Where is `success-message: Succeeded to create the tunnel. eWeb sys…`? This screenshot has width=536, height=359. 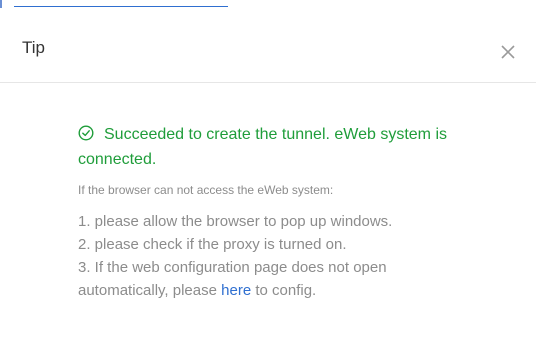
success-message: Succeeded to create the tunnel. eWeb sys… is located at coordinates (268, 147).